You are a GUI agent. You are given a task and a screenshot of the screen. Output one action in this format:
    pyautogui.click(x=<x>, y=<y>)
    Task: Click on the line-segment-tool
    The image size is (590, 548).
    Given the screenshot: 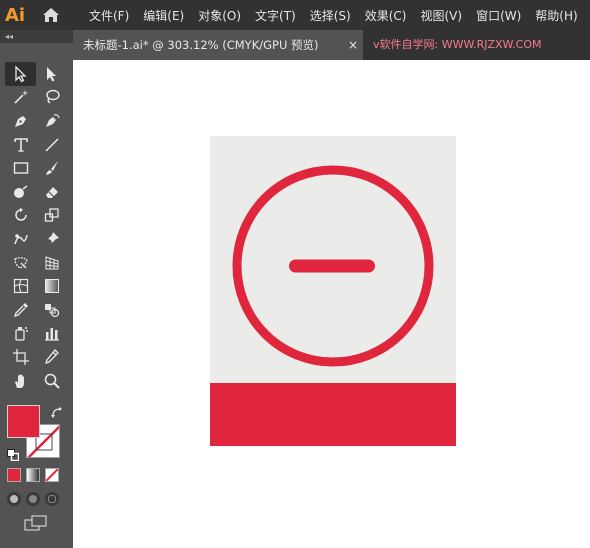 What is the action you would take?
    pyautogui.click(x=51, y=145)
    